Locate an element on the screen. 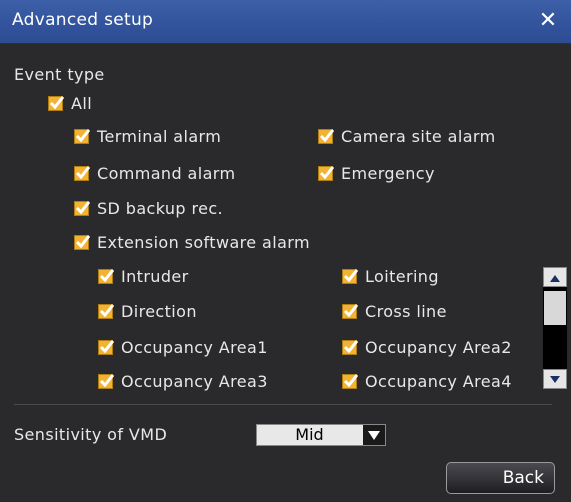 This screenshot has height=502, width=571. checkbox-all: All is located at coordinates (70, 103).